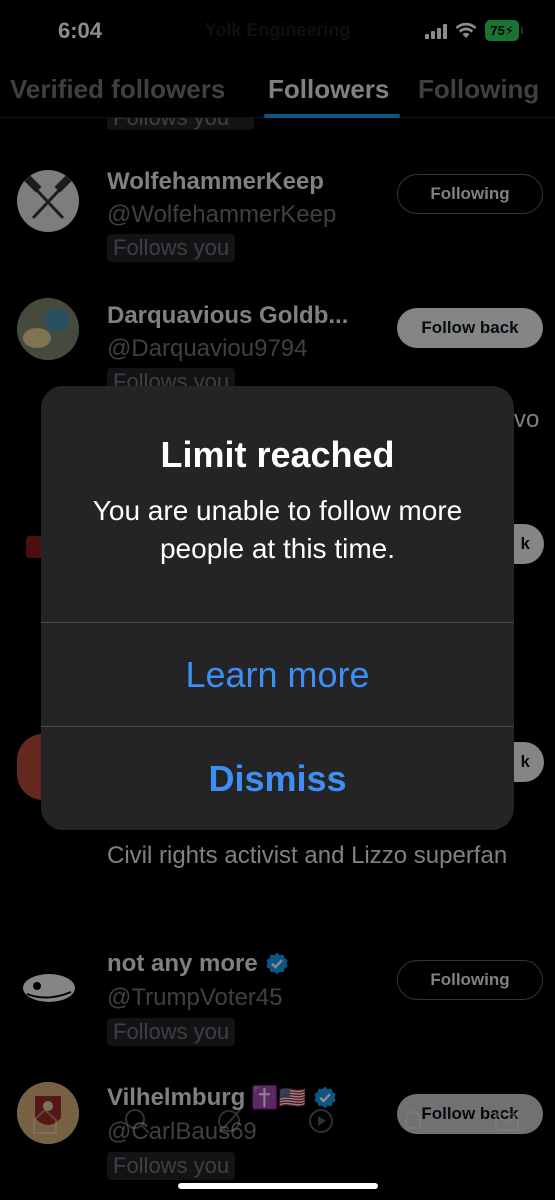  What do you see at coordinates (277, 454) in the screenshot?
I see `alert-title: Limit reached` at bounding box center [277, 454].